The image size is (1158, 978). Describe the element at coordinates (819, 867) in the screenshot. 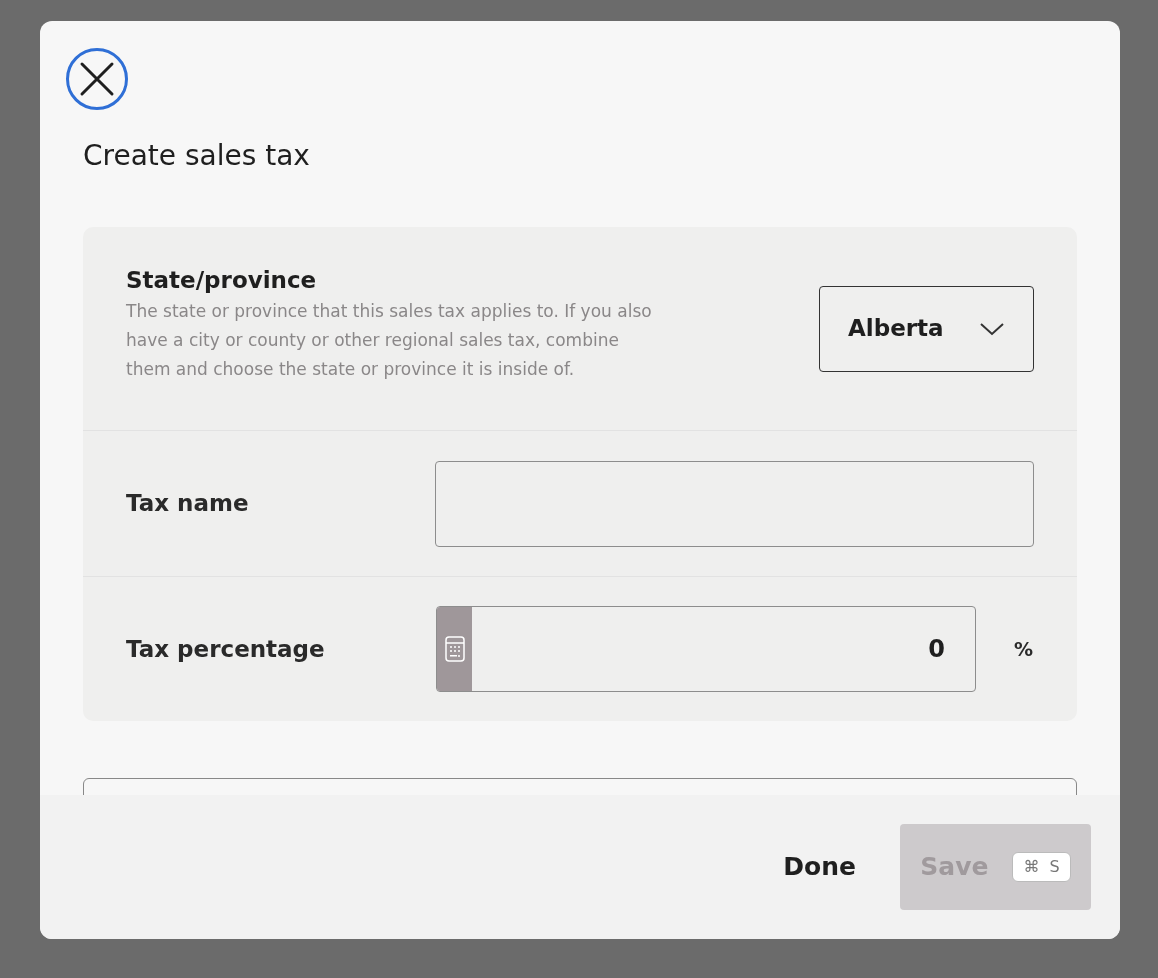

I see `done-button: Done` at that location.